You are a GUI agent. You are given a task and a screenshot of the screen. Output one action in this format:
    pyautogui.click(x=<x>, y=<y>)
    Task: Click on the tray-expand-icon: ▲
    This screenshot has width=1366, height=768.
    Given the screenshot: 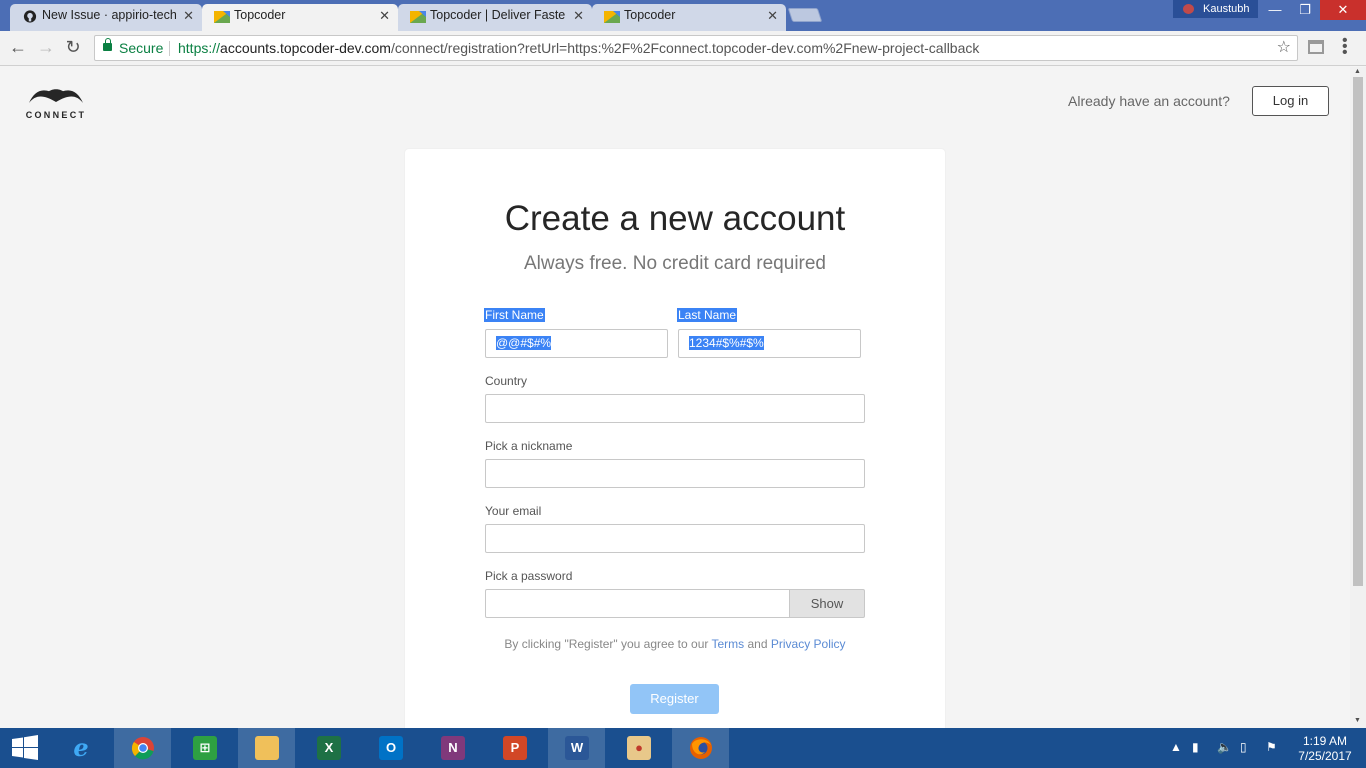 What is the action you would take?
    pyautogui.click(x=1176, y=747)
    